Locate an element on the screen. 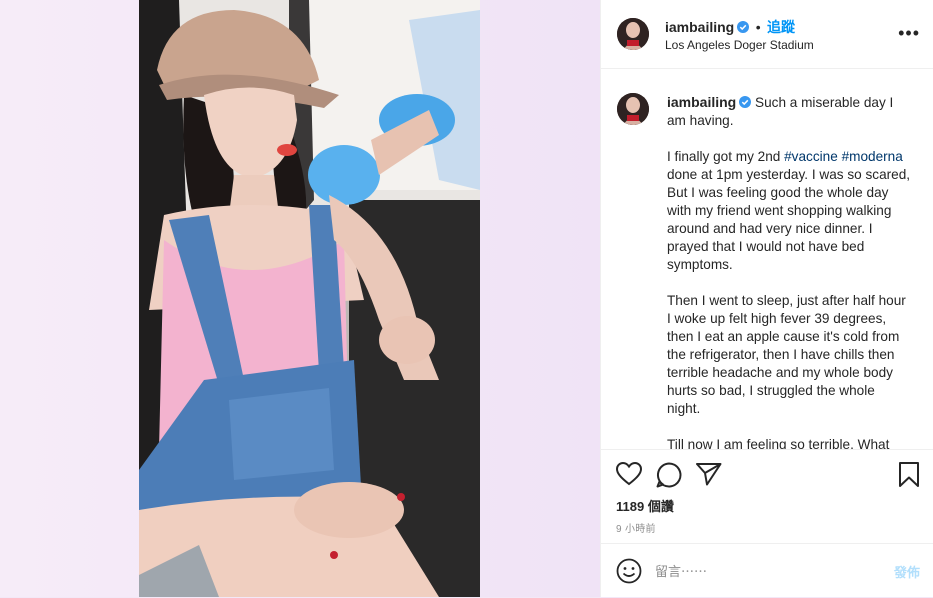 This screenshot has height=598, width=933. comment-bar: 發佈 is located at coordinates (767, 570).